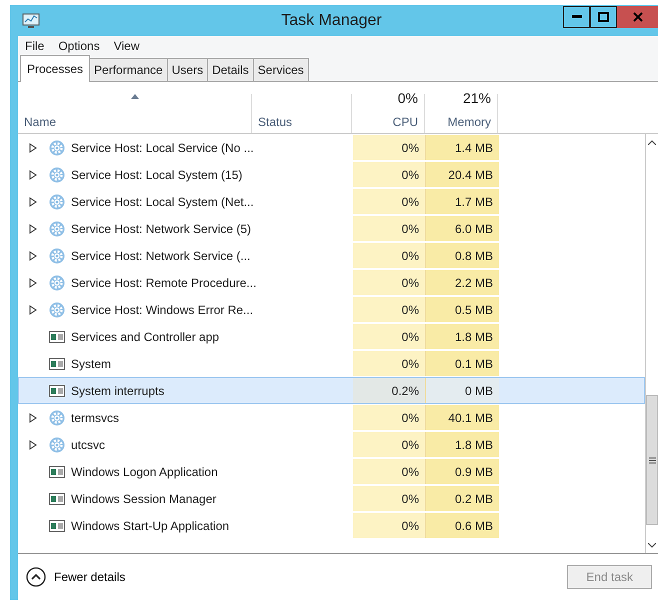 The image size is (658, 610). Describe the element at coordinates (476, 98) in the screenshot. I see `column-total: 21%` at that location.